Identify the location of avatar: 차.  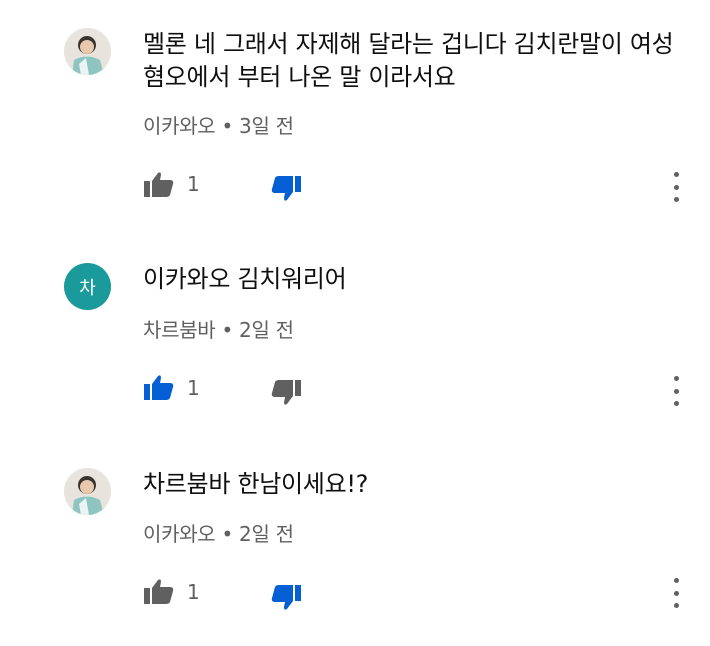
(87, 286).